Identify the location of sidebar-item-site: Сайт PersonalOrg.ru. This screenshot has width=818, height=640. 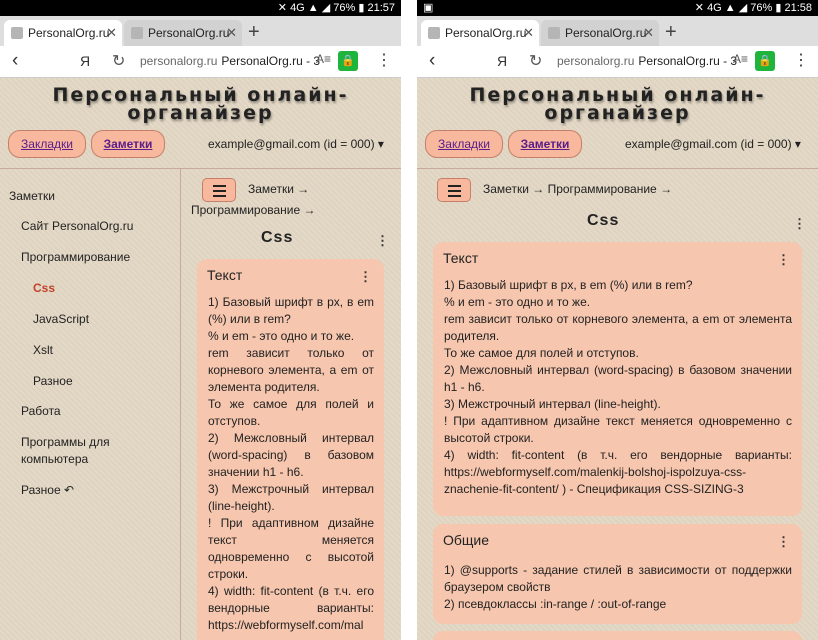
(77, 226).